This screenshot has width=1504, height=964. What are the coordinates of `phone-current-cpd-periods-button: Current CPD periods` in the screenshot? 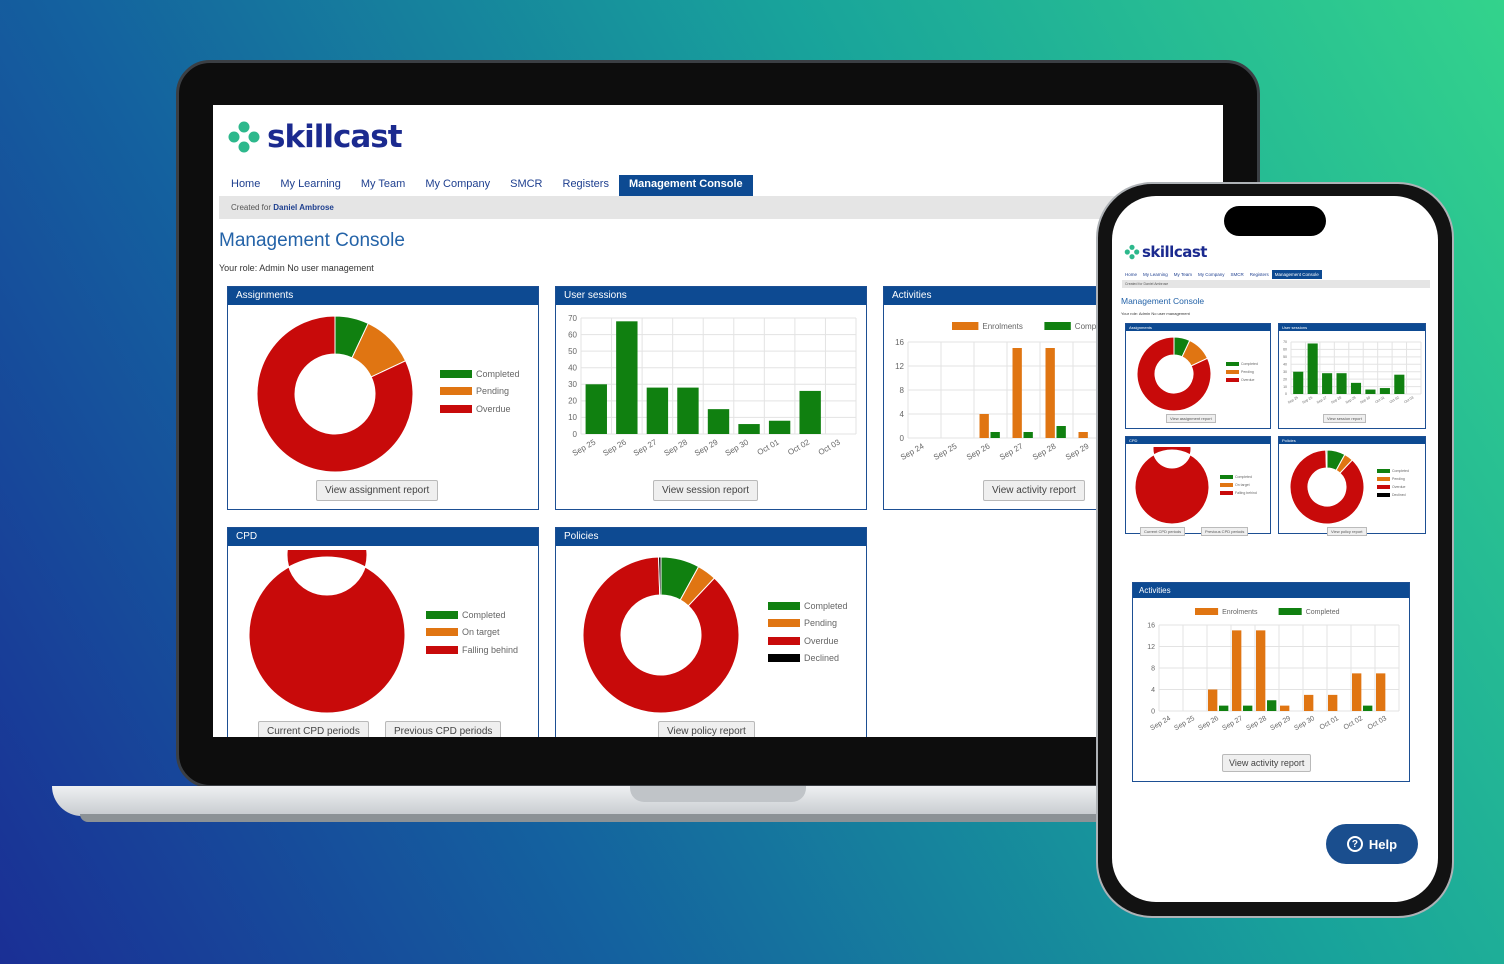 It's located at (1163, 531).